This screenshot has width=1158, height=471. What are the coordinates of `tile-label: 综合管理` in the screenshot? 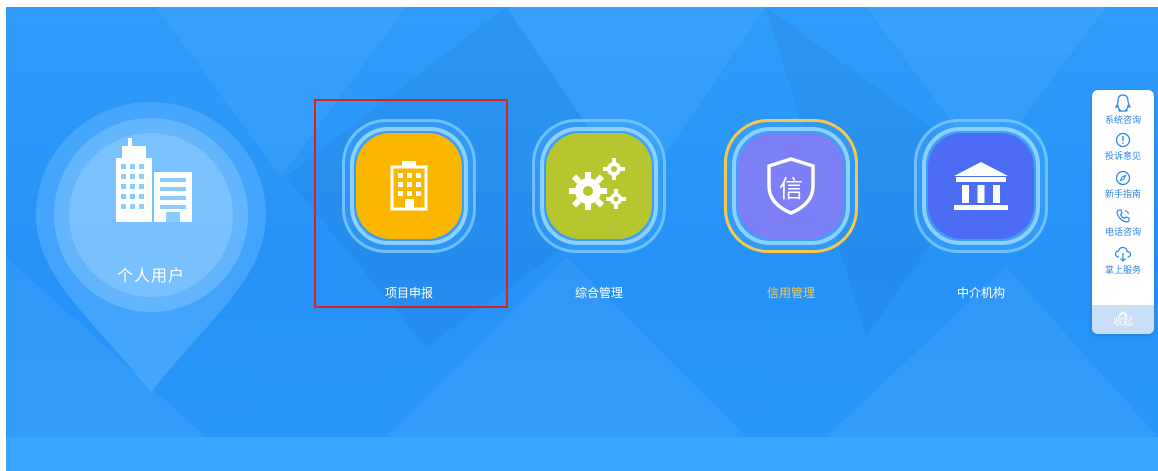 It's located at (598, 293).